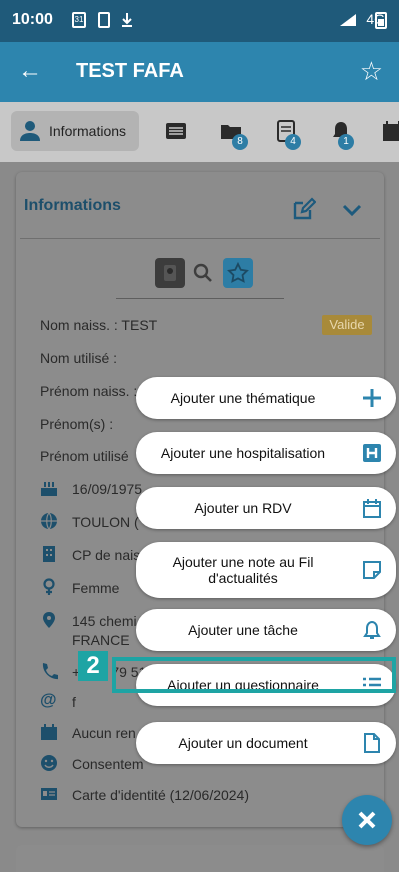 Image resolution: width=399 pixels, height=872 pixels. What do you see at coordinates (161, 795) in the screenshot?
I see `id-card: Carte d'identité (12/06/2024)` at bounding box center [161, 795].